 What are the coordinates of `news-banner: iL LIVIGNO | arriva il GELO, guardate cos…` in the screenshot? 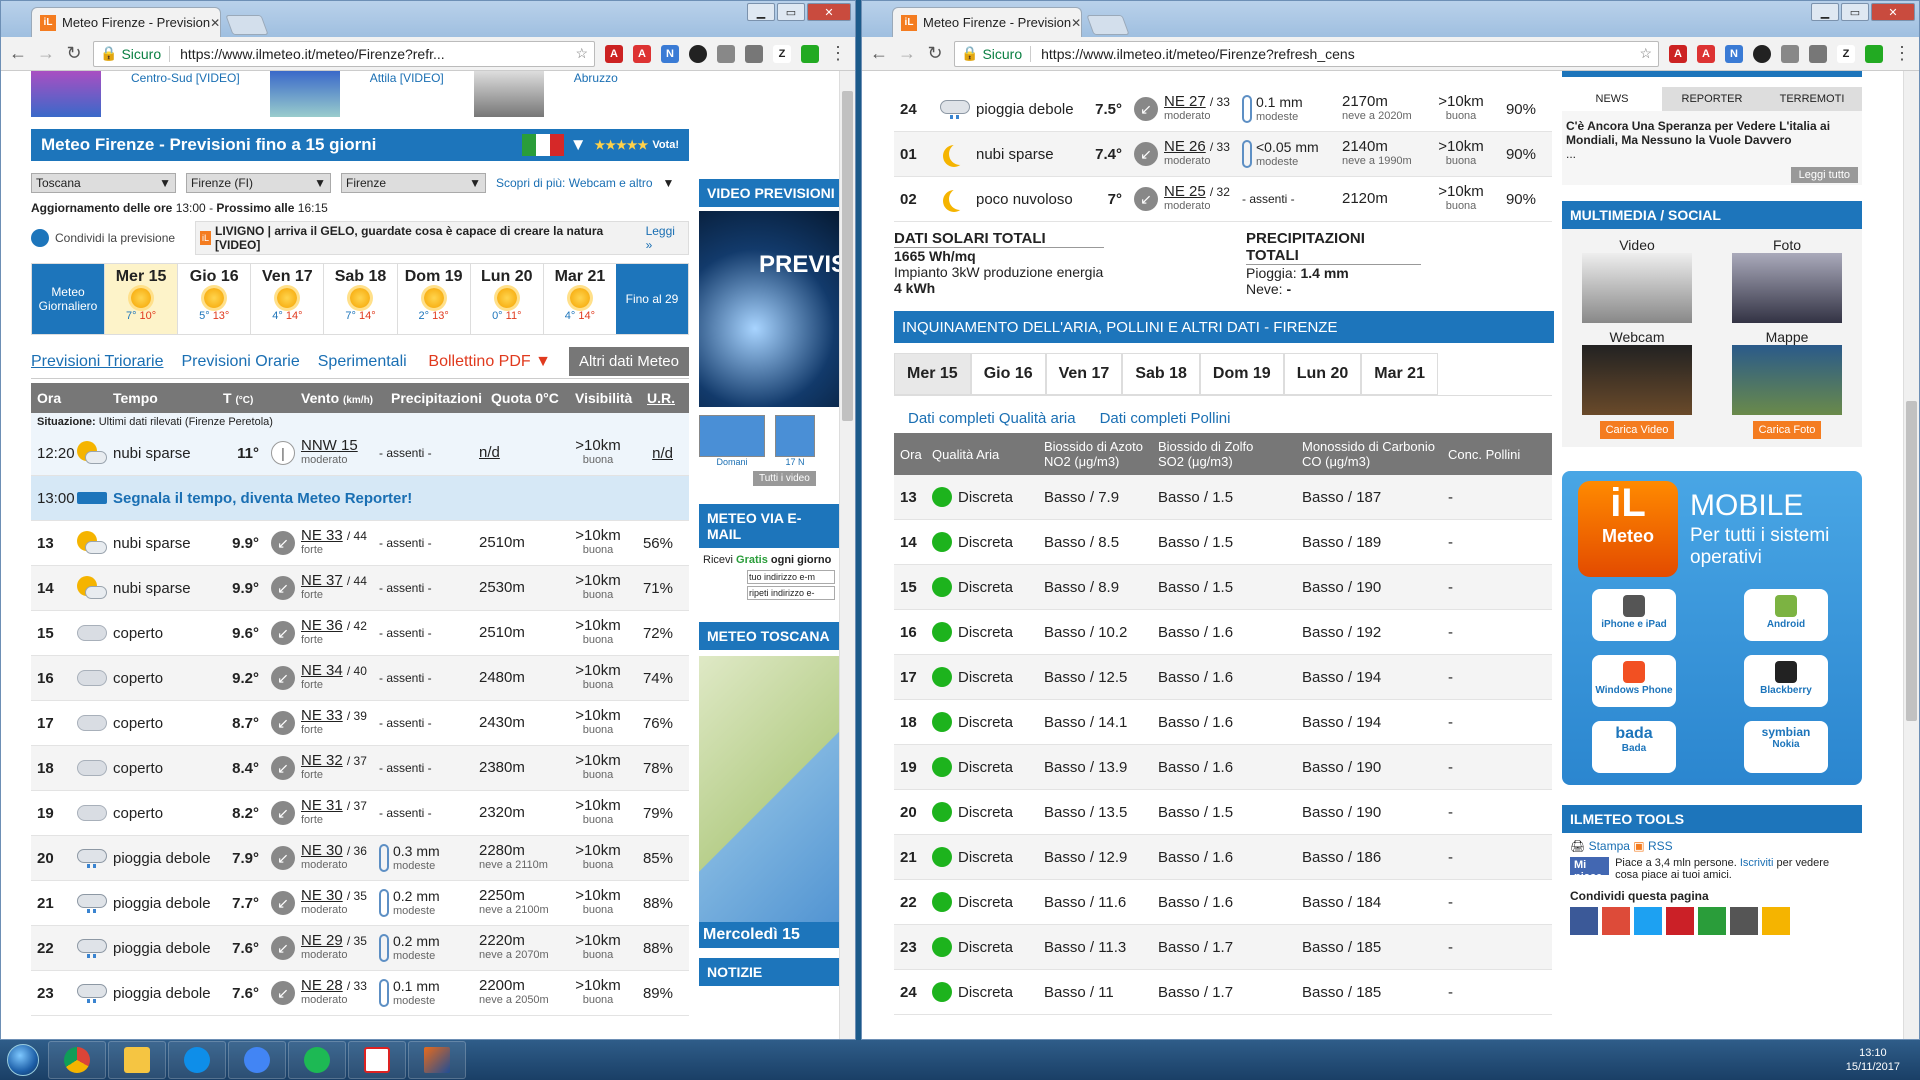 It's located at (442, 238).